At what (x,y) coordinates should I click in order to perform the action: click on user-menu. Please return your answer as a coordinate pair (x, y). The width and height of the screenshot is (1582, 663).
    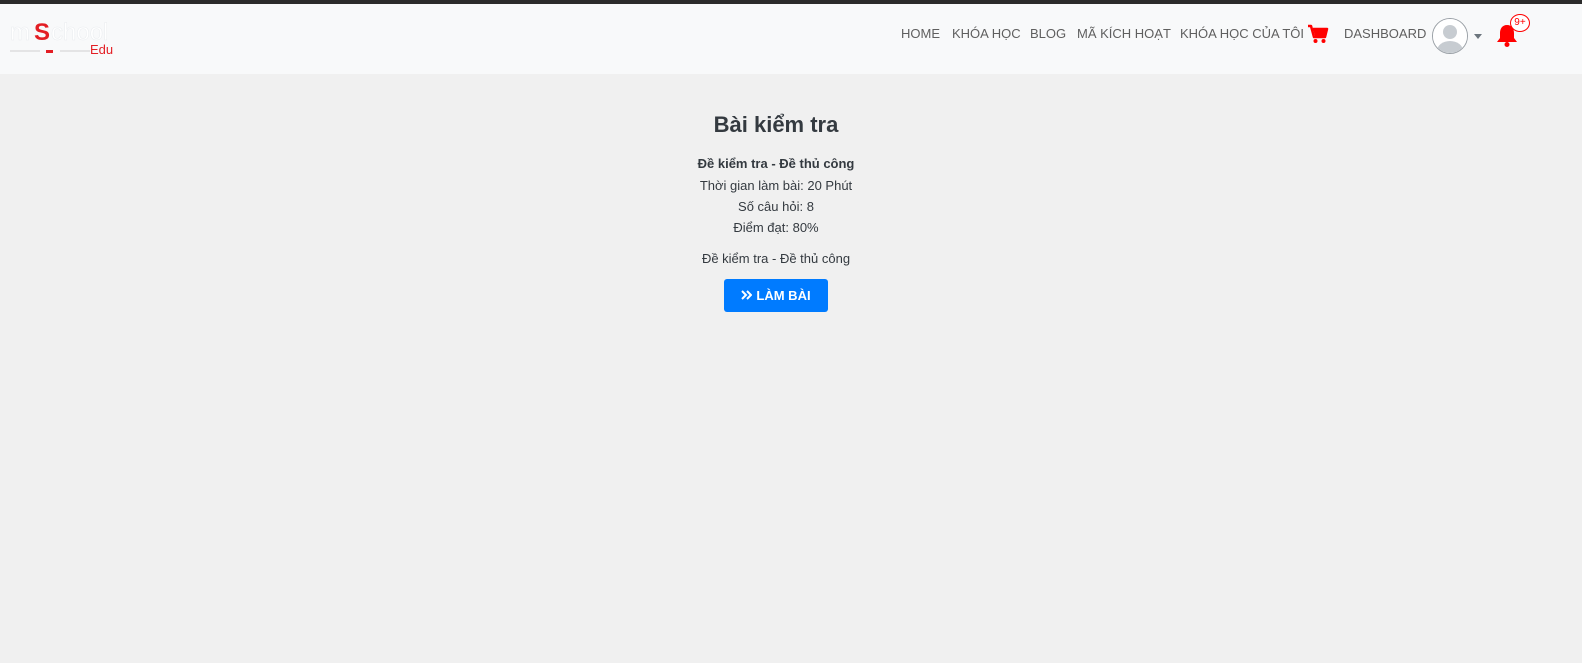
    Looking at the image, I should click on (1457, 36).